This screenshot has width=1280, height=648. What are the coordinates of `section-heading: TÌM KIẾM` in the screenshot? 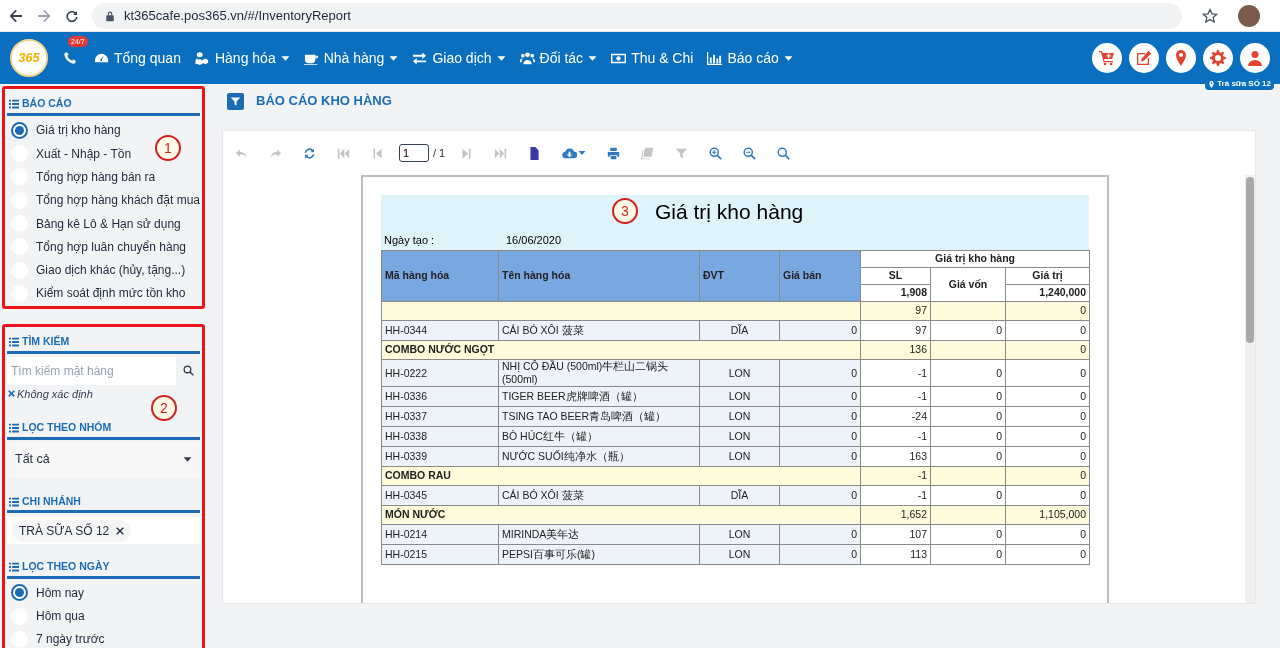 It's located at (46, 342).